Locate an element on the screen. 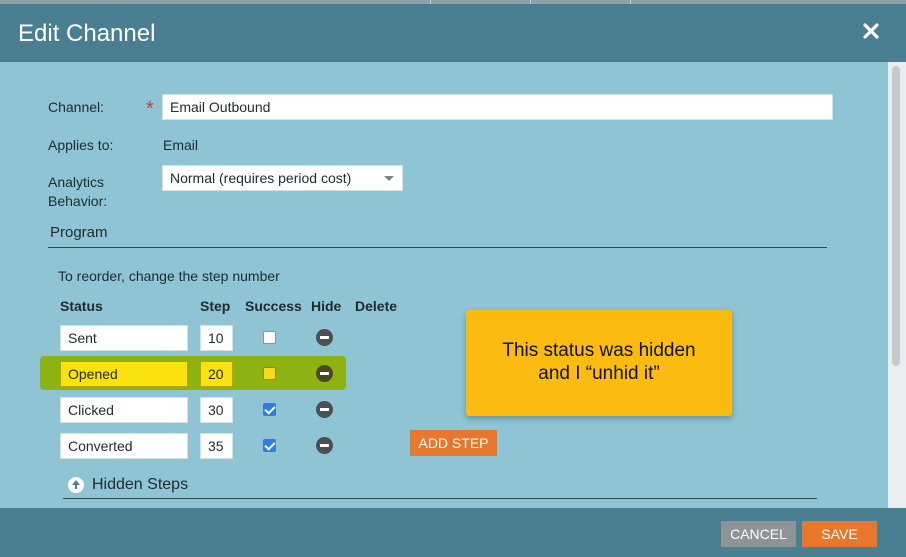 This screenshot has height=557, width=906. close-icon is located at coordinates (871, 31).